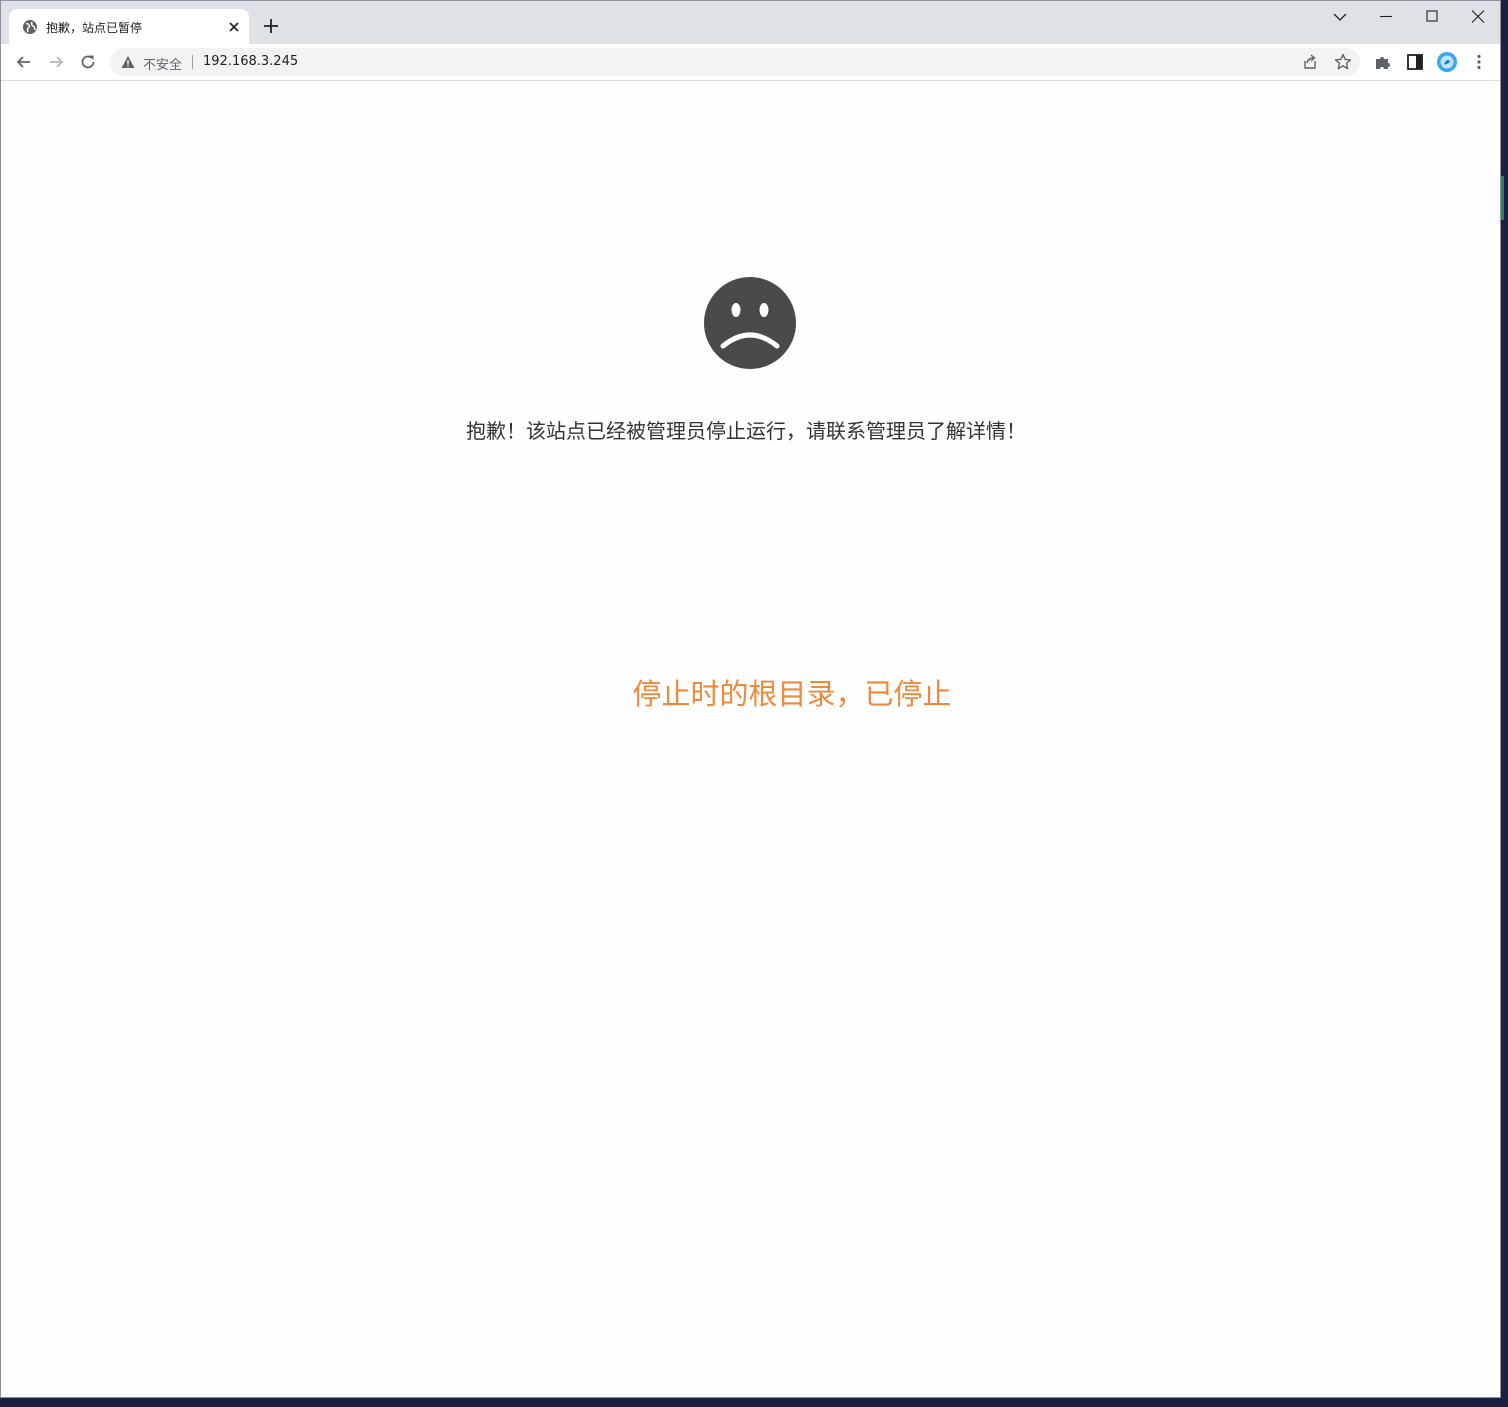 The image size is (1508, 1407). I want to click on omnibox-divider, so click(192, 62).